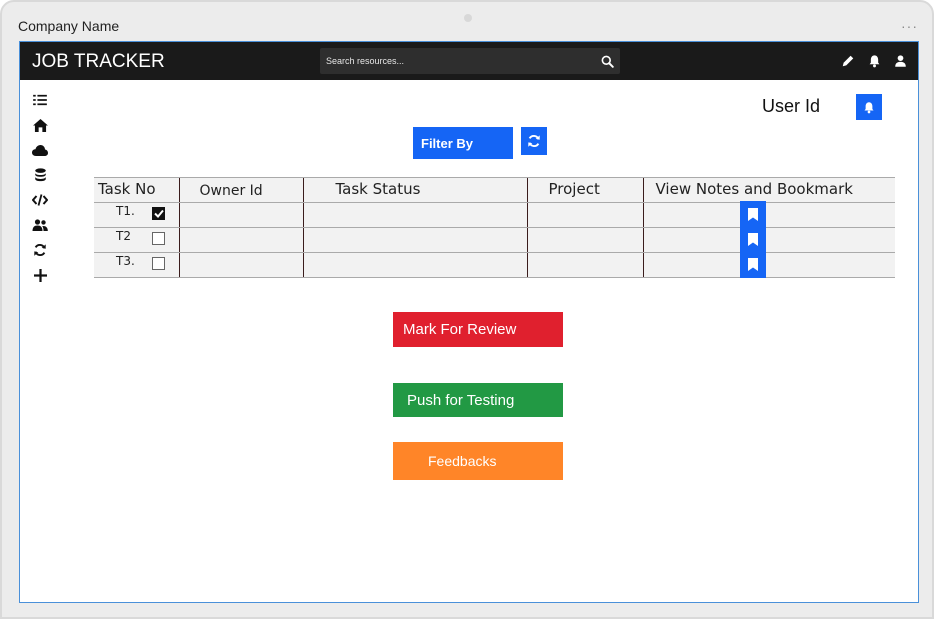 The width and height of the screenshot is (934, 619). I want to click on search-icon, so click(607, 61).